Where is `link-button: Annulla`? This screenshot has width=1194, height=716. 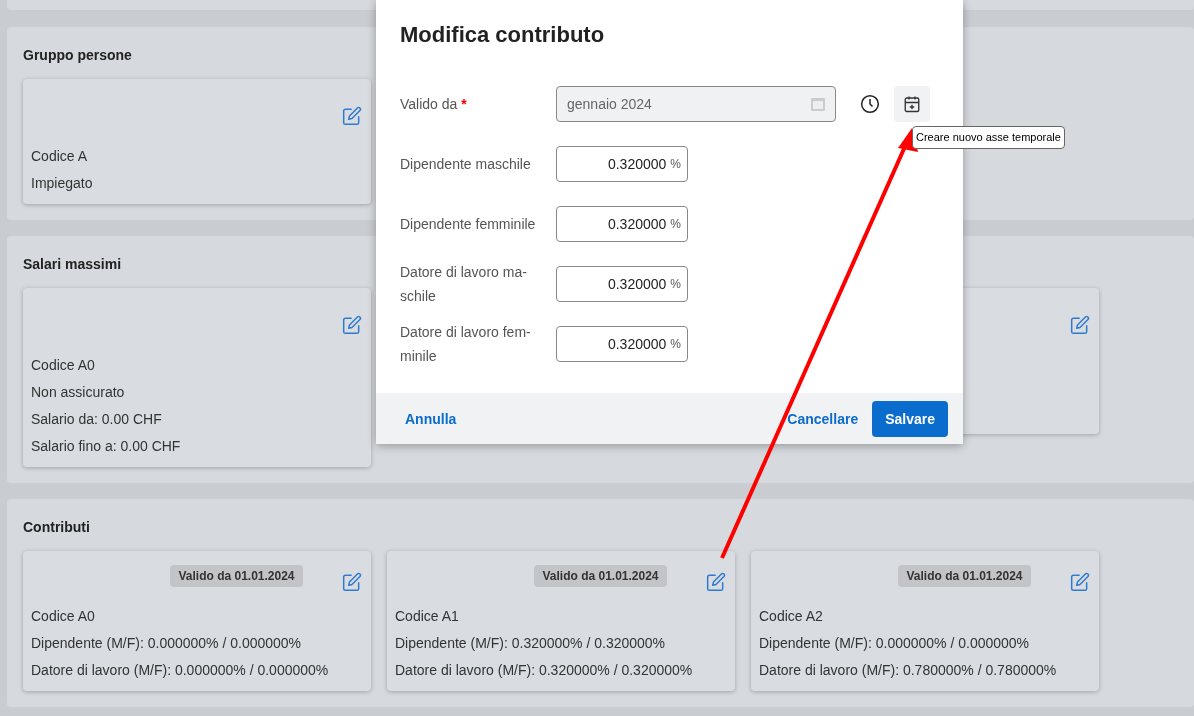 link-button: Annulla is located at coordinates (431, 418).